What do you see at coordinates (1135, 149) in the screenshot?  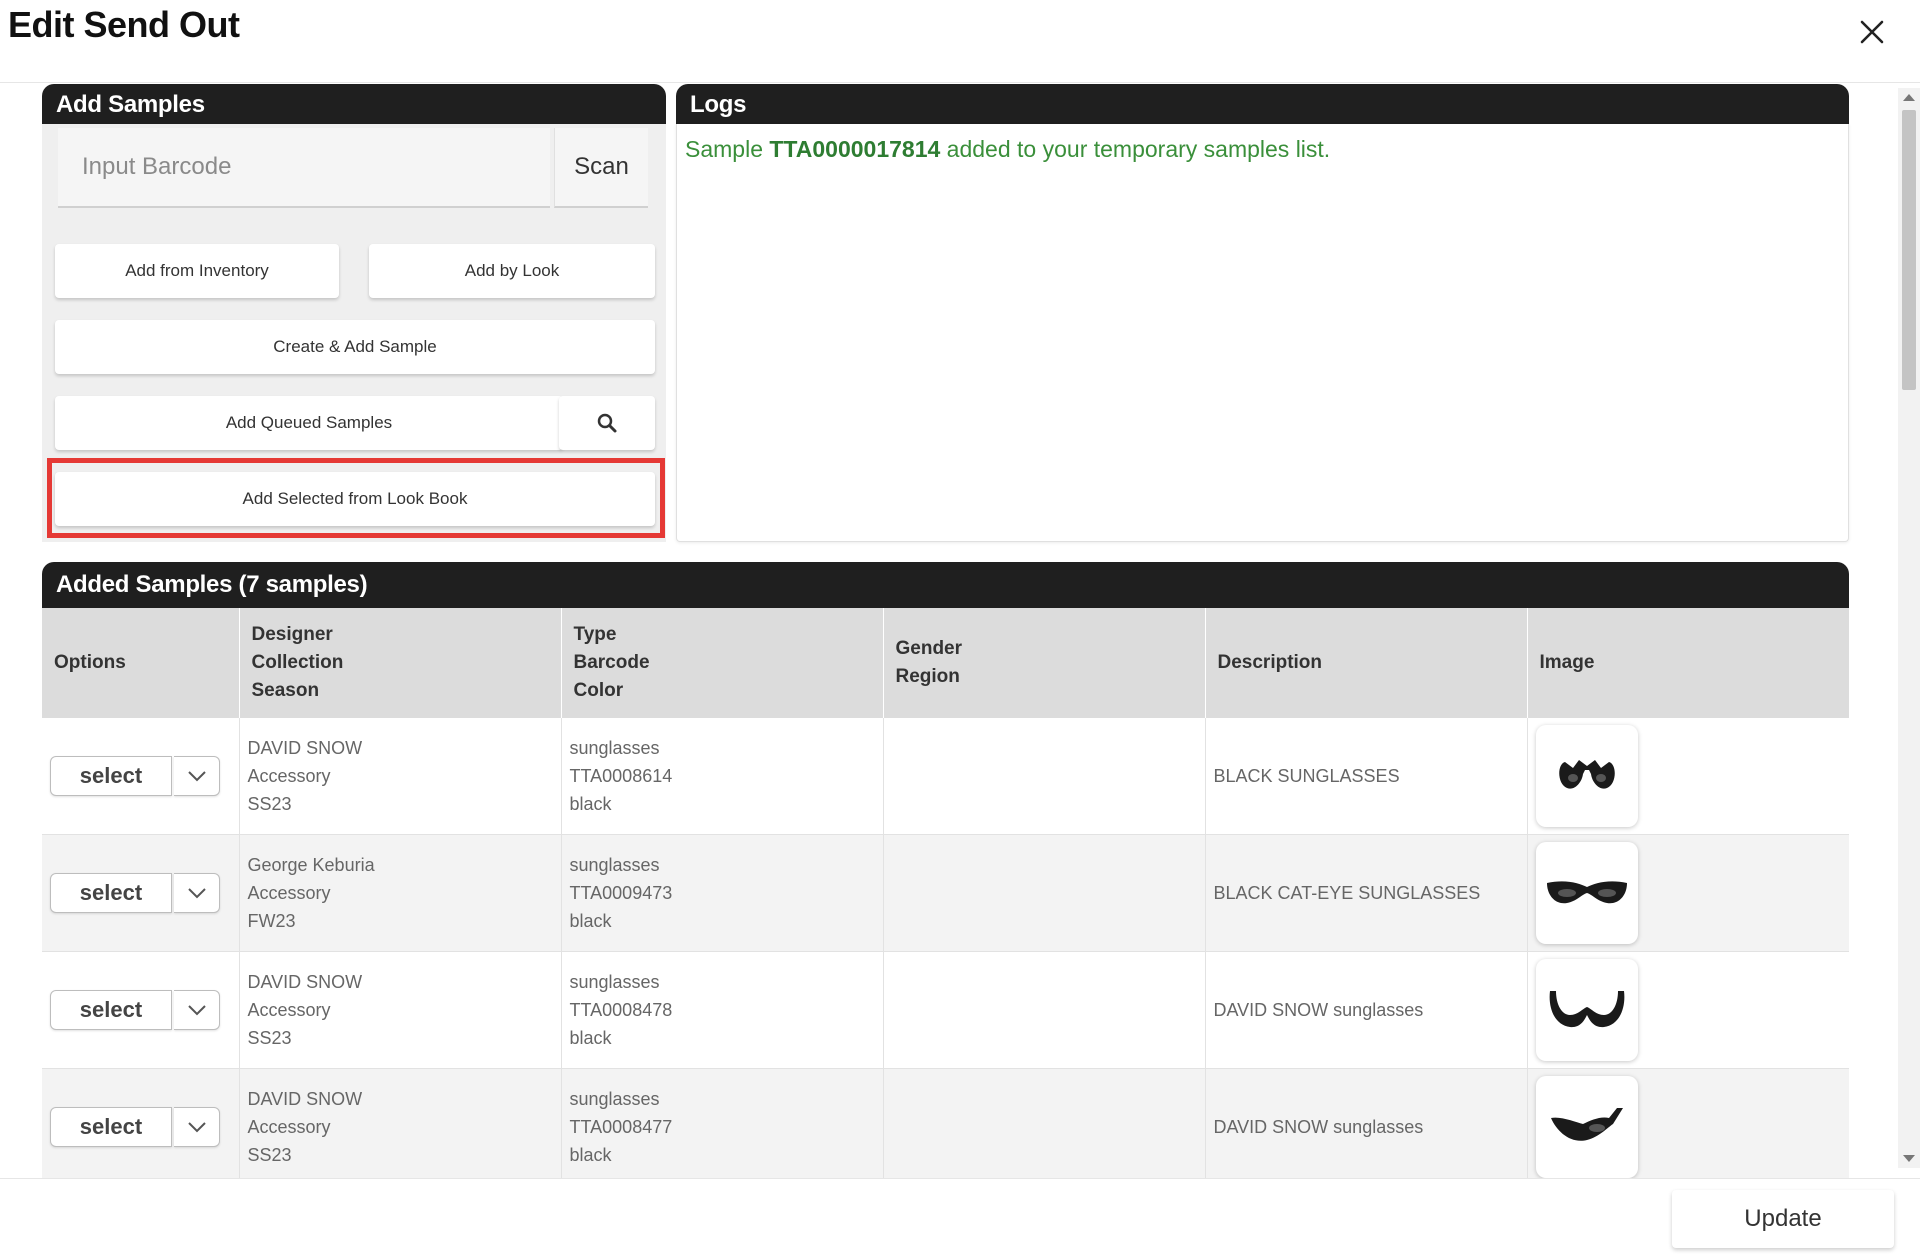 I see `log-suffix: added to your temporary samples list.` at bounding box center [1135, 149].